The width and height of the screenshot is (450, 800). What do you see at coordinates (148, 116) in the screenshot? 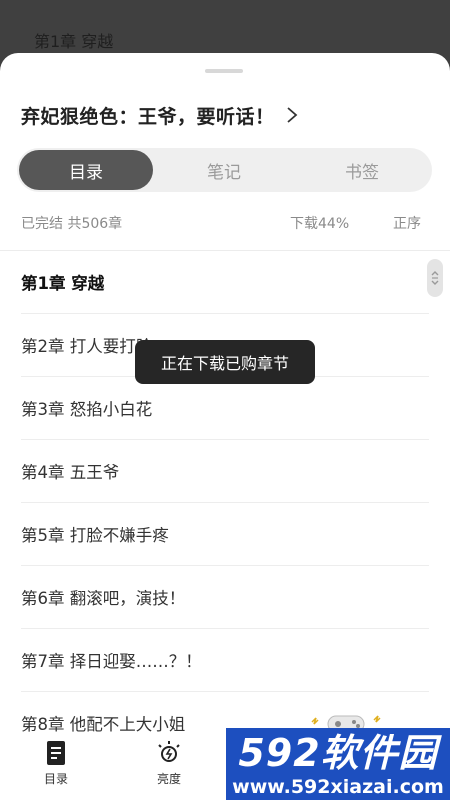
I see `book-title: 弃妃狠绝色：王爷，要听话！` at bounding box center [148, 116].